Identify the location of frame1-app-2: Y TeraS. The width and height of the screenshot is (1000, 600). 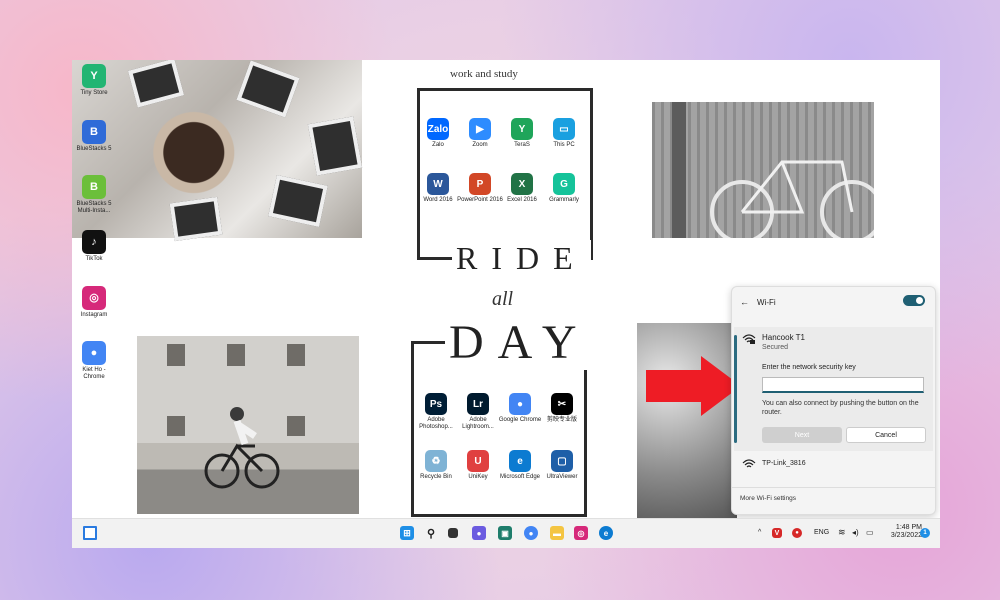
(522, 133).